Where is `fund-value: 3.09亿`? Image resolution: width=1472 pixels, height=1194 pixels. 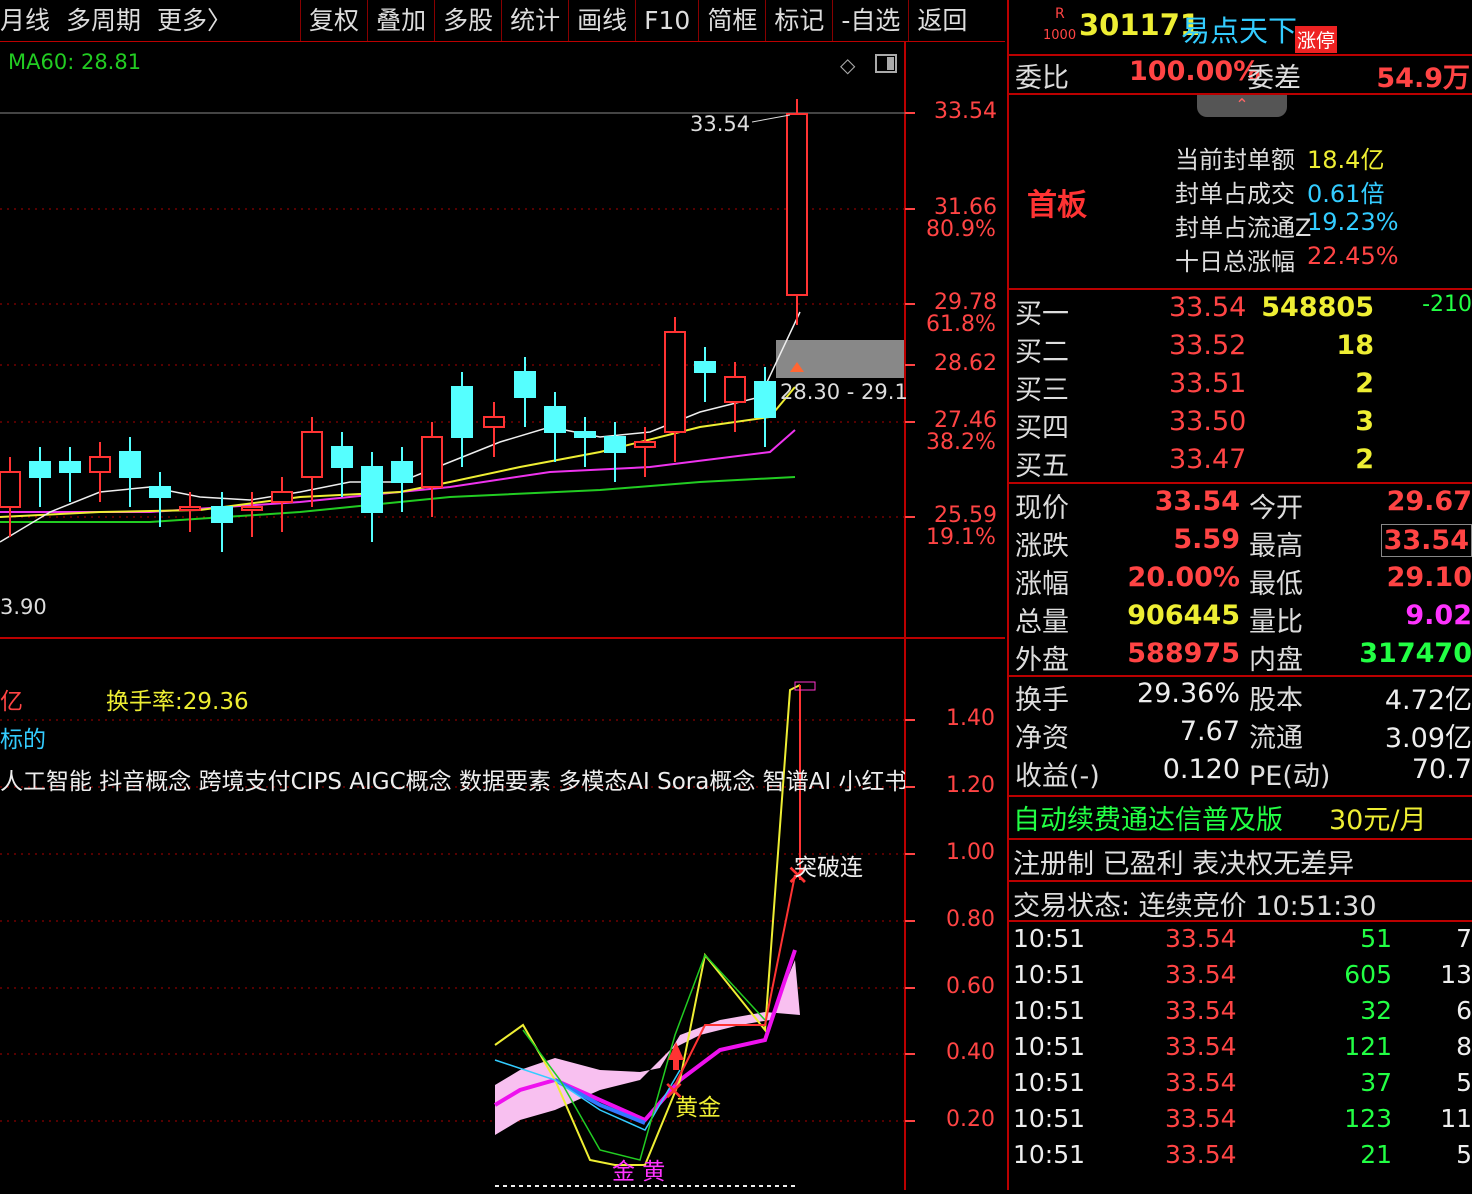 fund-value: 3.09亿 is located at coordinates (1428, 738).